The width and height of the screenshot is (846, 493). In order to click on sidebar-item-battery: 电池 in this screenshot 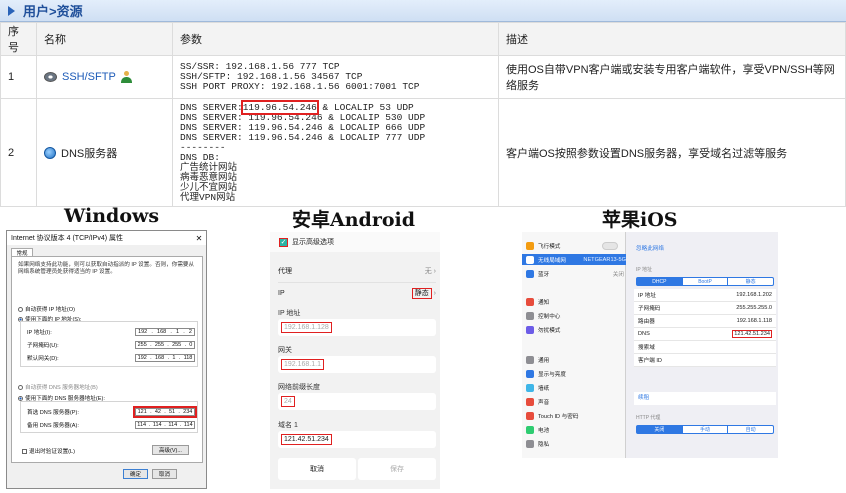, I will do `click(575, 429)`.